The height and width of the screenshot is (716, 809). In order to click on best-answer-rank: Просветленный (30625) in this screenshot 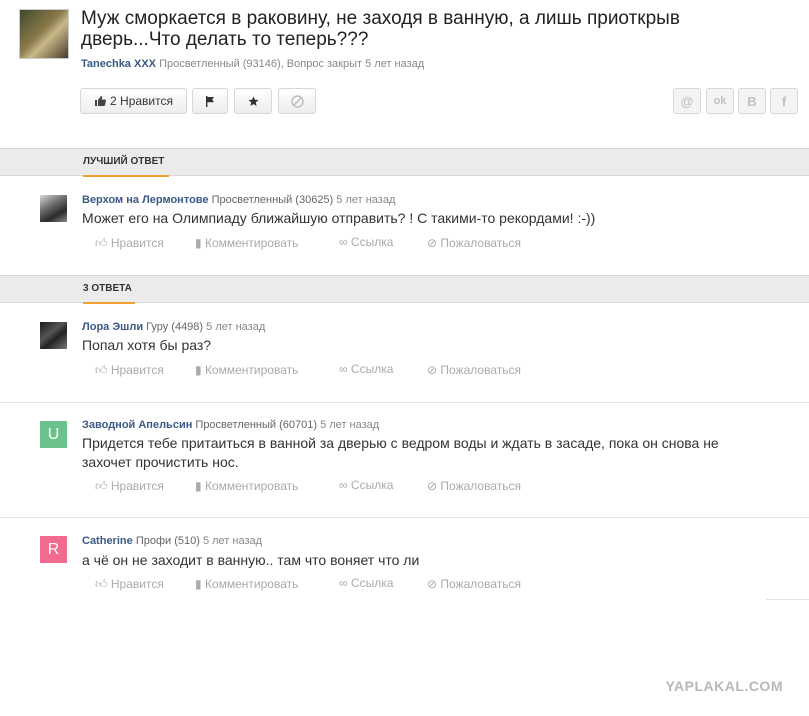, I will do `click(272, 200)`.